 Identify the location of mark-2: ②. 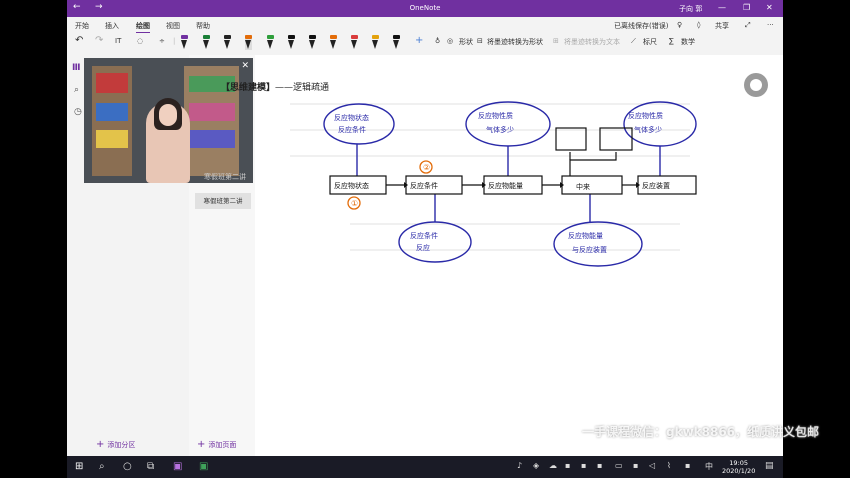
(426, 167).